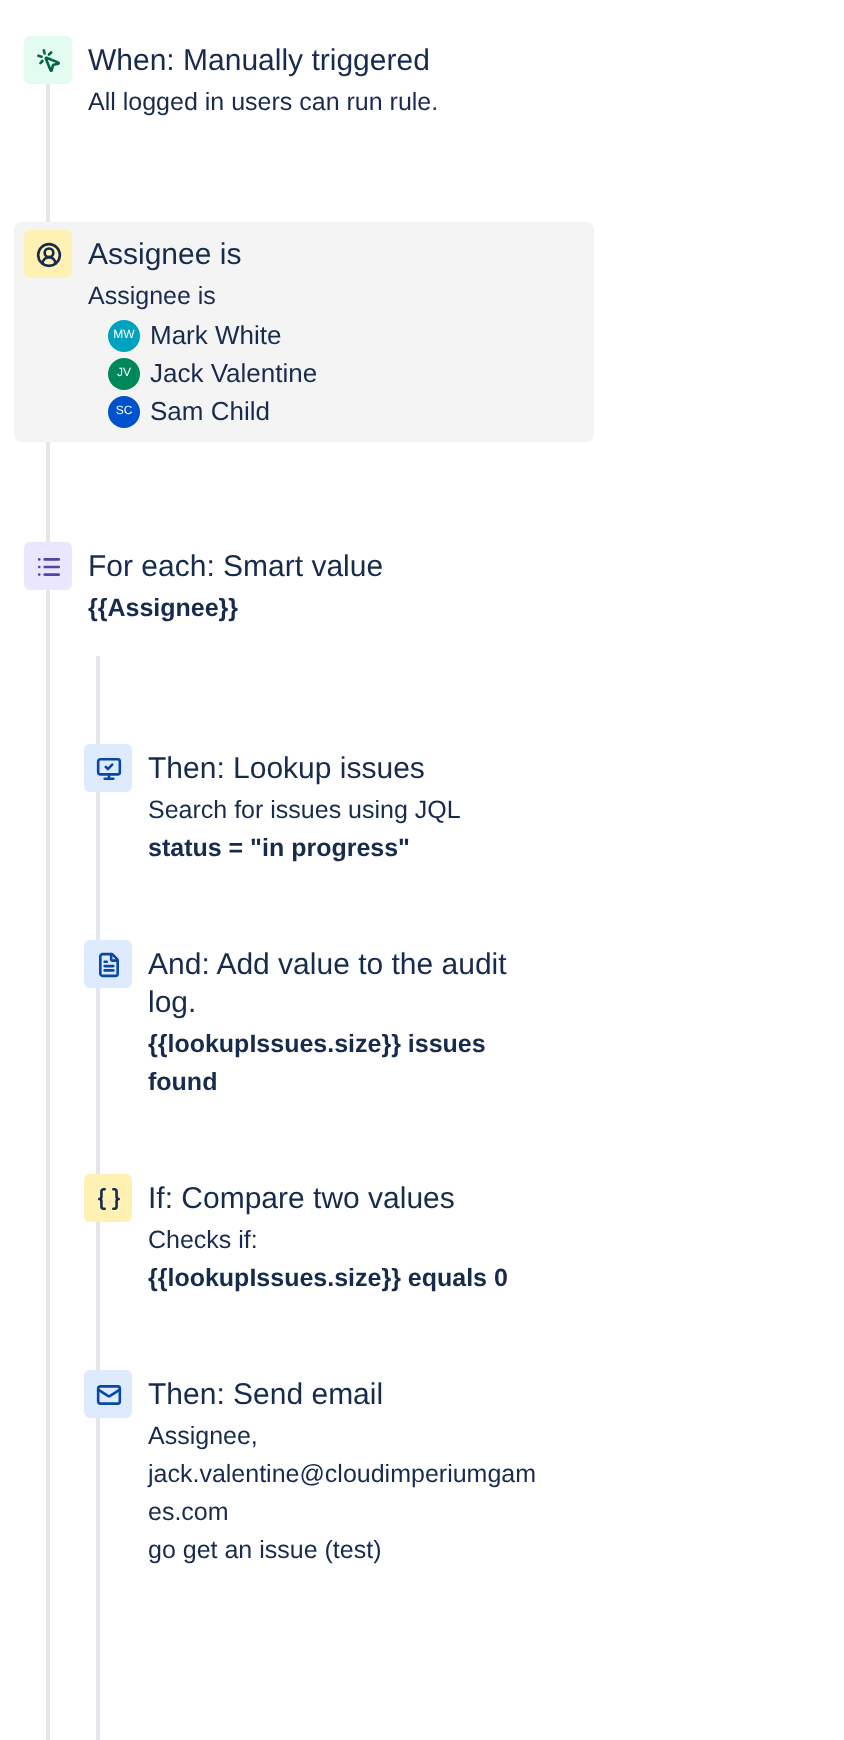  I want to click on monitor-icon, so click(108, 768).